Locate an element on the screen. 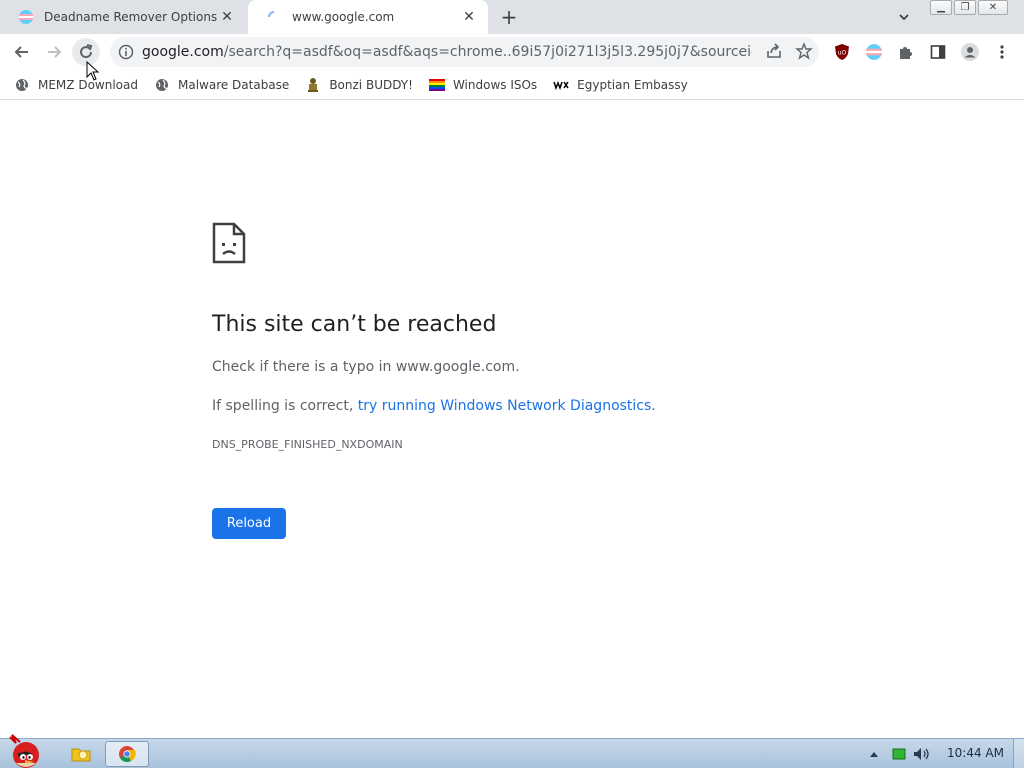 The image size is (1024, 769). bookmark-label: Egyptian Embassy is located at coordinates (632, 84).